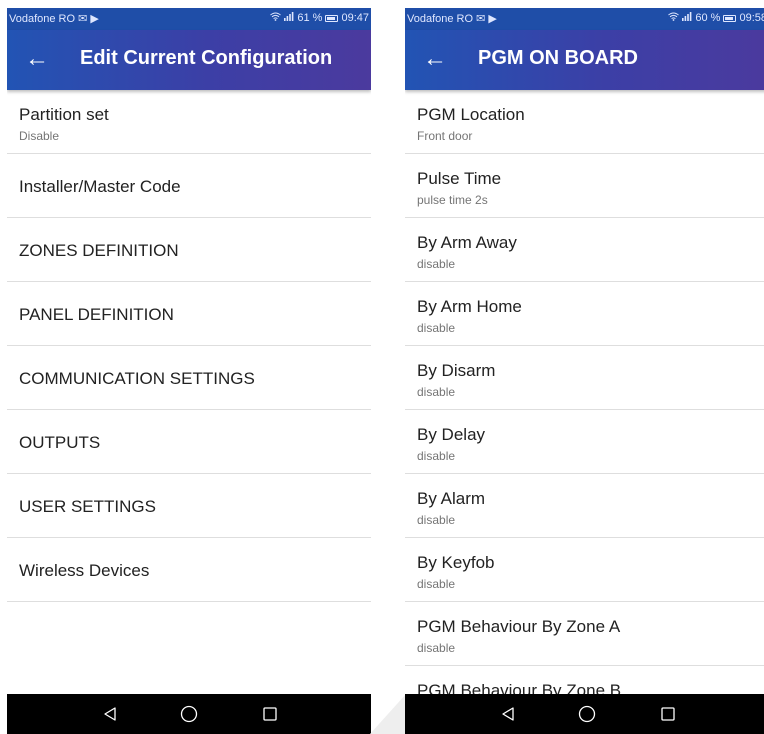 The width and height of the screenshot is (764, 734). Describe the element at coordinates (469, 306) in the screenshot. I see `list-item-title: By Arm Home` at that location.